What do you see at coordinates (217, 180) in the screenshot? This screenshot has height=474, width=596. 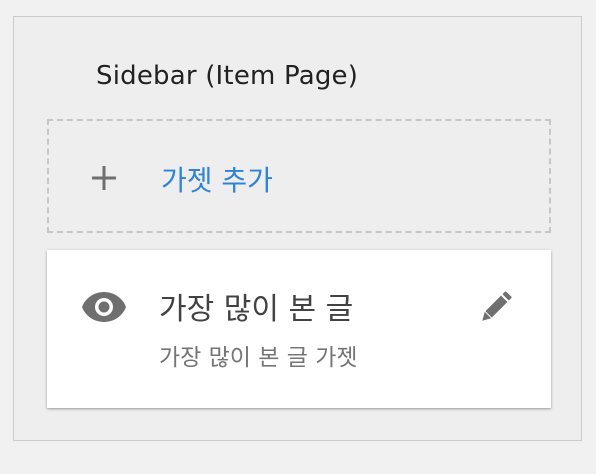 I see `add-widget-label: 가젯 추가` at bounding box center [217, 180].